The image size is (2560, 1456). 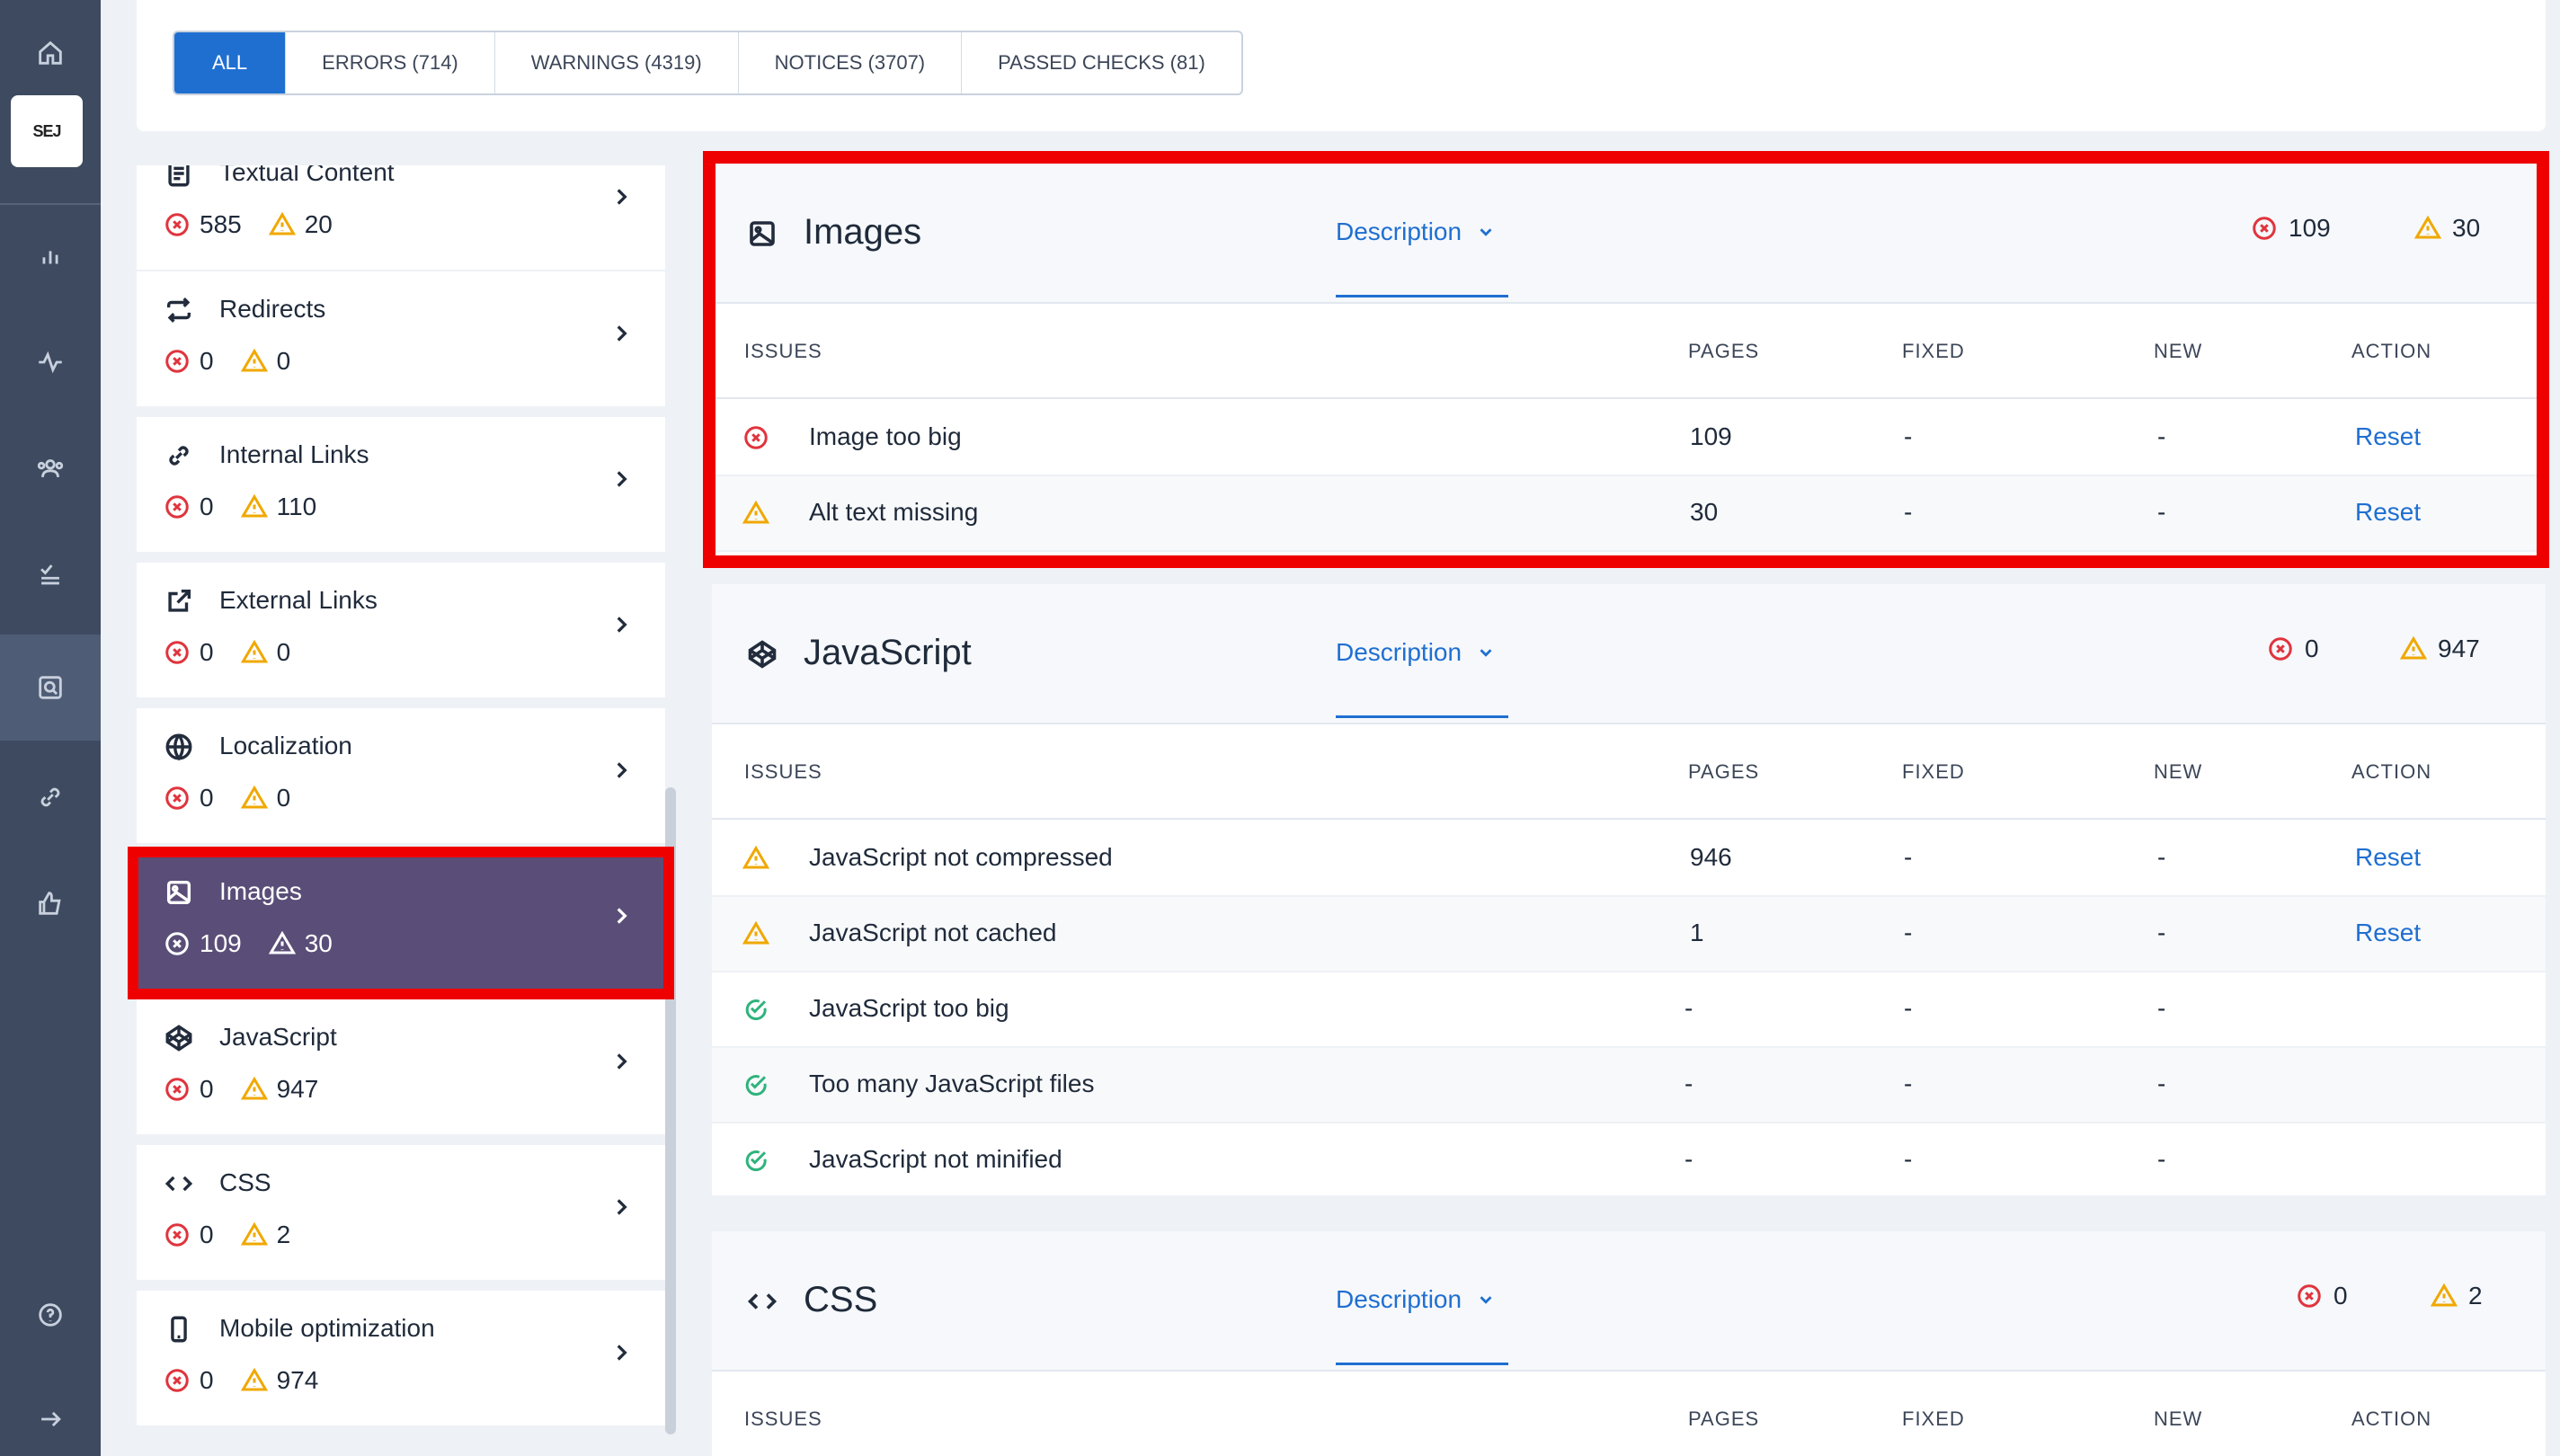 I want to click on panel-header: CSS Description 0 2, so click(x=1629, y=1301).